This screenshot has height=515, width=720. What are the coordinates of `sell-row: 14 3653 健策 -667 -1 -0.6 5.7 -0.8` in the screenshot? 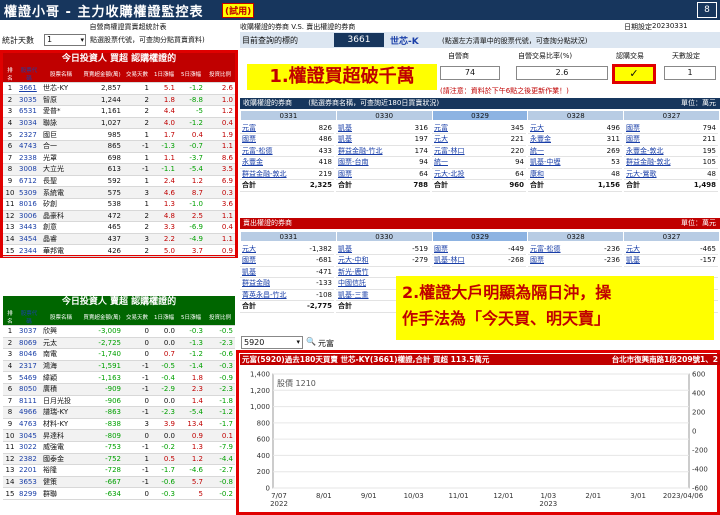 It's located at (119, 482).